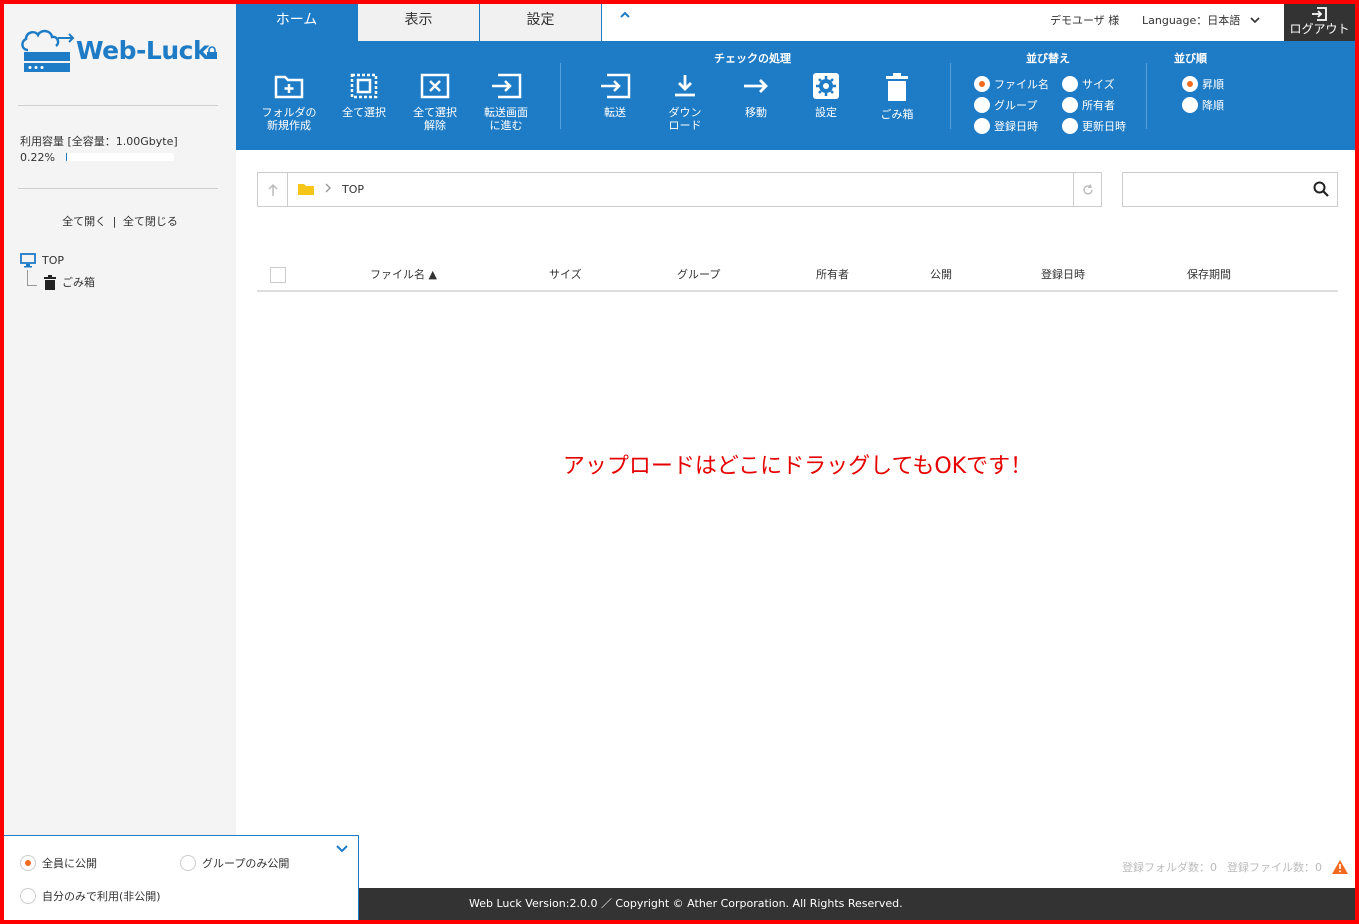 Image resolution: width=1359 pixels, height=924 pixels. Describe the element at coordinates (1190, 84) in the screenshot. I see `order-asc-radio` at that location.